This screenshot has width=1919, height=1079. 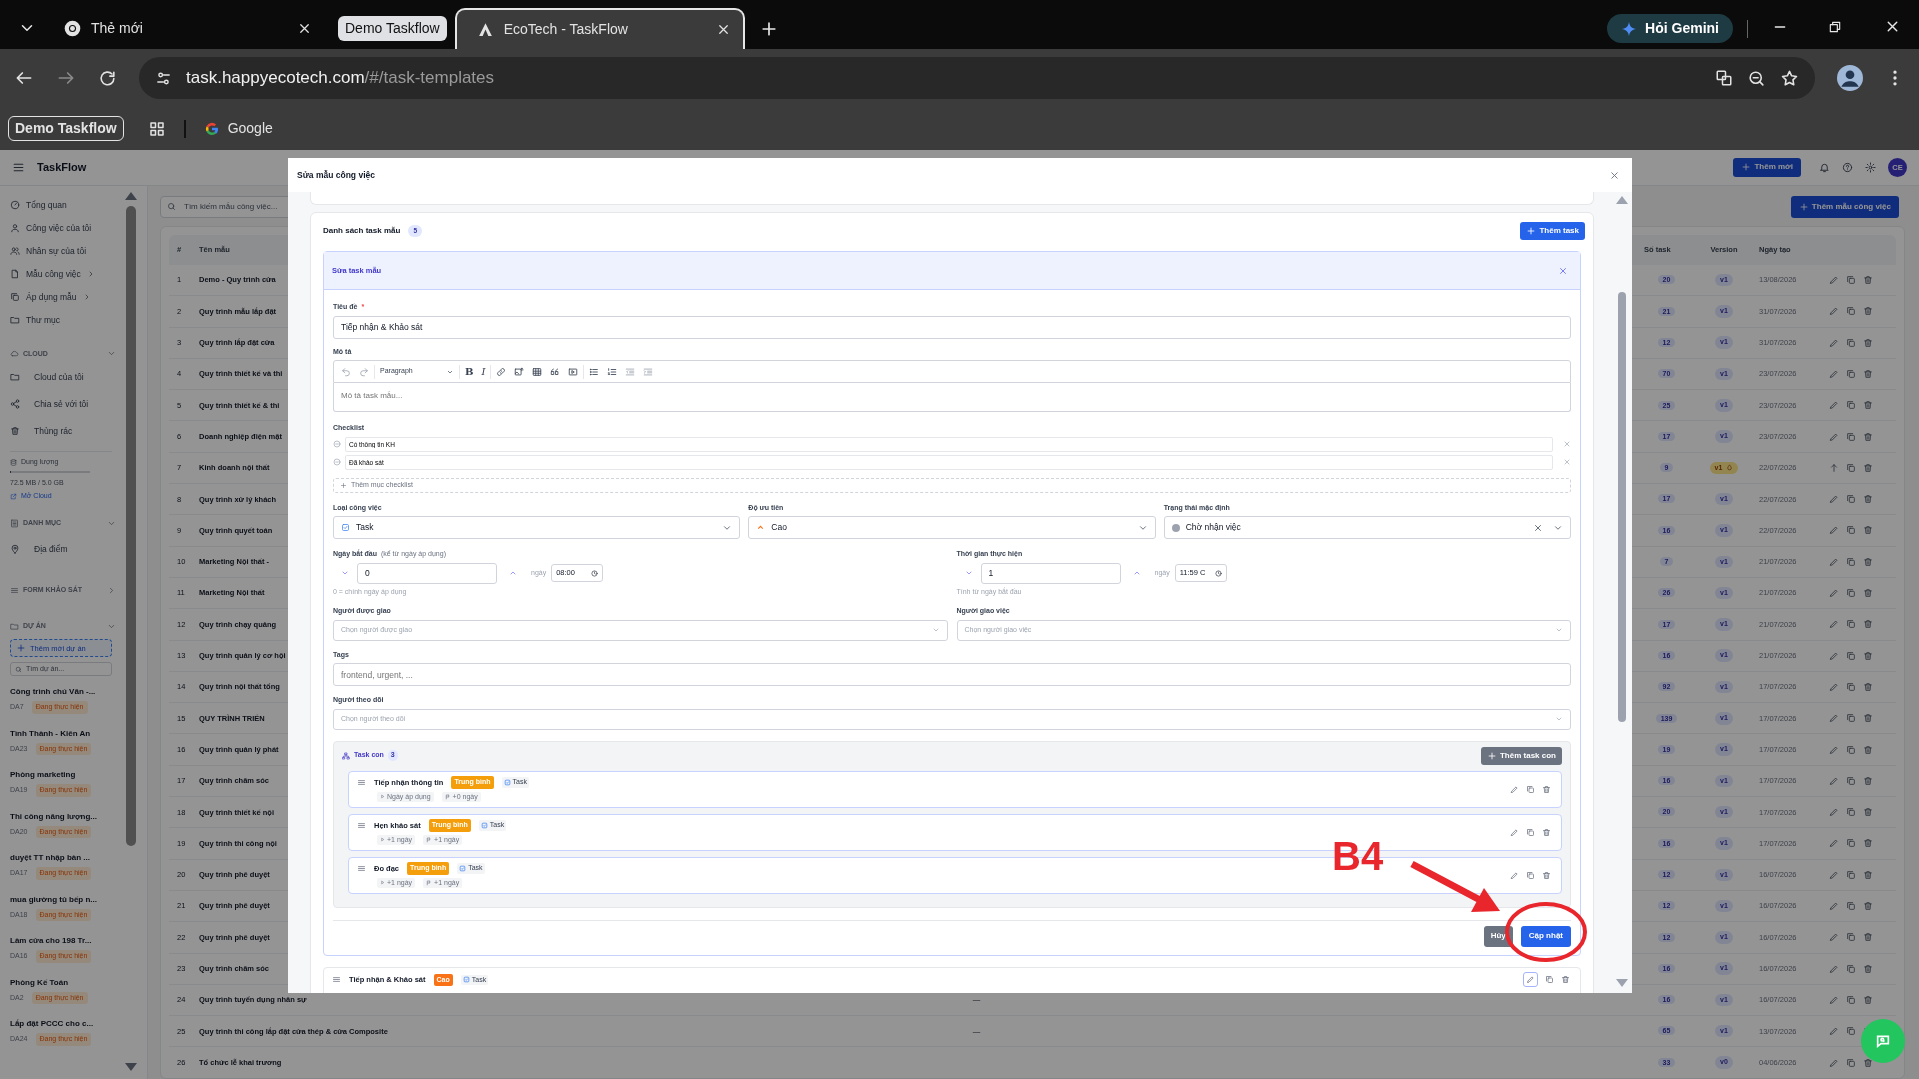 I want to click on menu-icon, so click(x=18, y=167).